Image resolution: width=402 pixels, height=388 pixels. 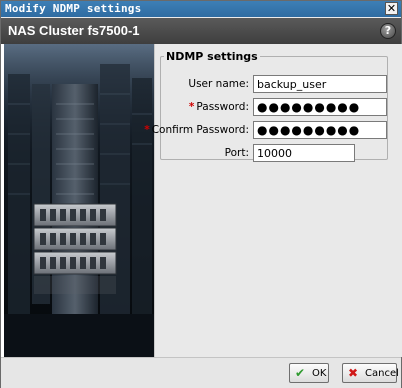 I want to click on user-name-label-text: User name:, so click(x=218, y=84).